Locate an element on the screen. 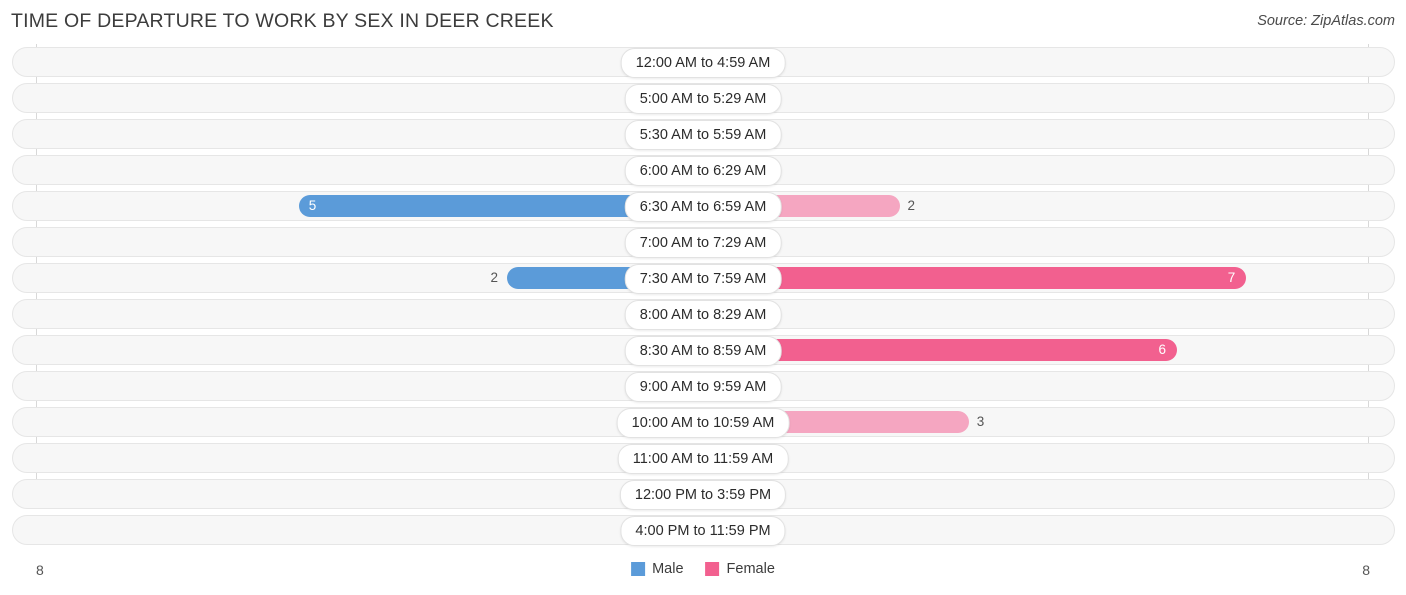 The image size is (1406, 595). legend-label-female: Female is located at coordinates (750, 569).